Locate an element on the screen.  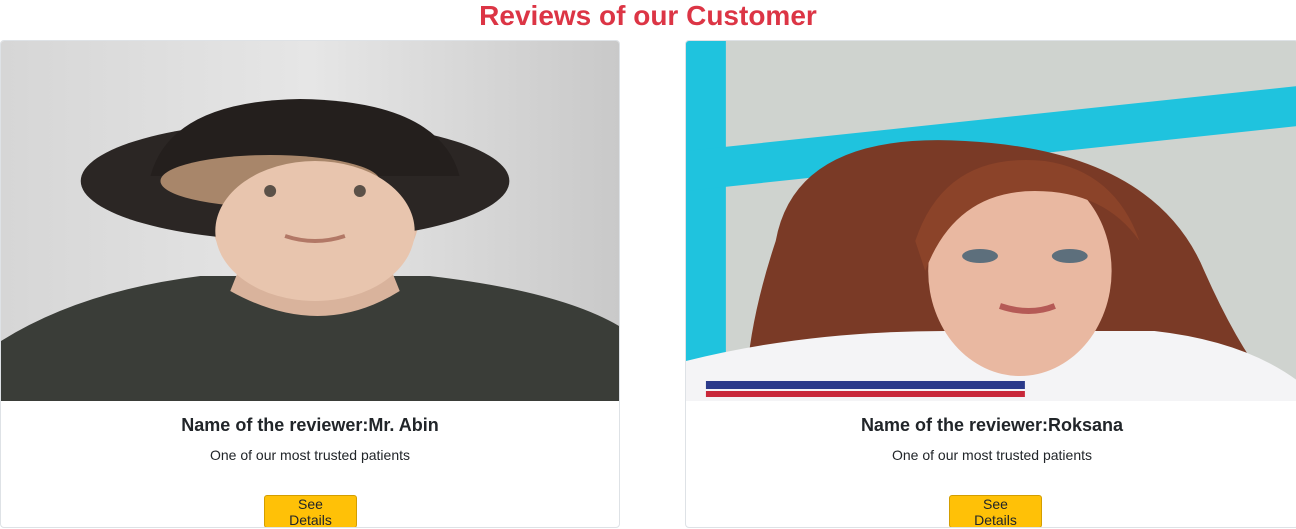
reviewer-name: Name of the reviewer:Mr. Abin is located at coordinates (310, 425).